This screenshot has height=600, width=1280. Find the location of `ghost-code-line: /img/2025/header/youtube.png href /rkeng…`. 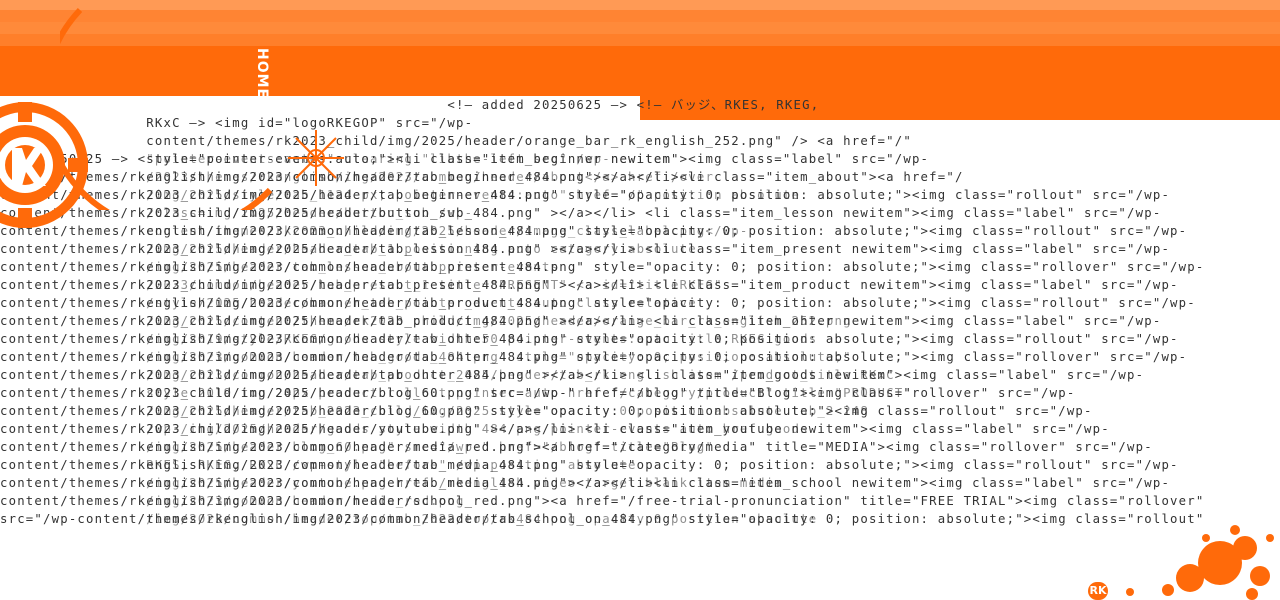

ghost-code-line: /img/2025/header/youtube.png href /rkeng… is located at coordinates (391, 483).